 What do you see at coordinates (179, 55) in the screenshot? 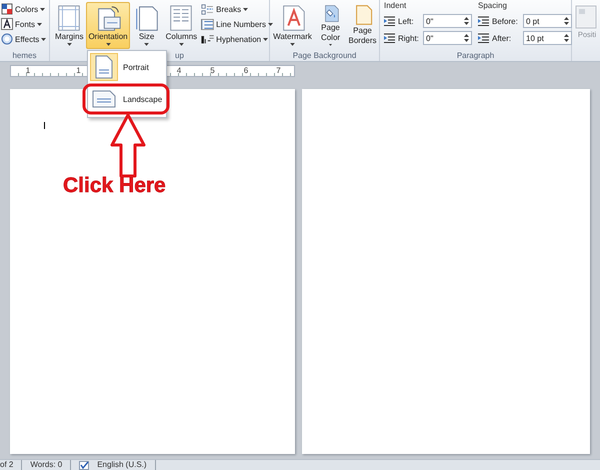
I see `group-label: up` at bounding box center [179, 55].